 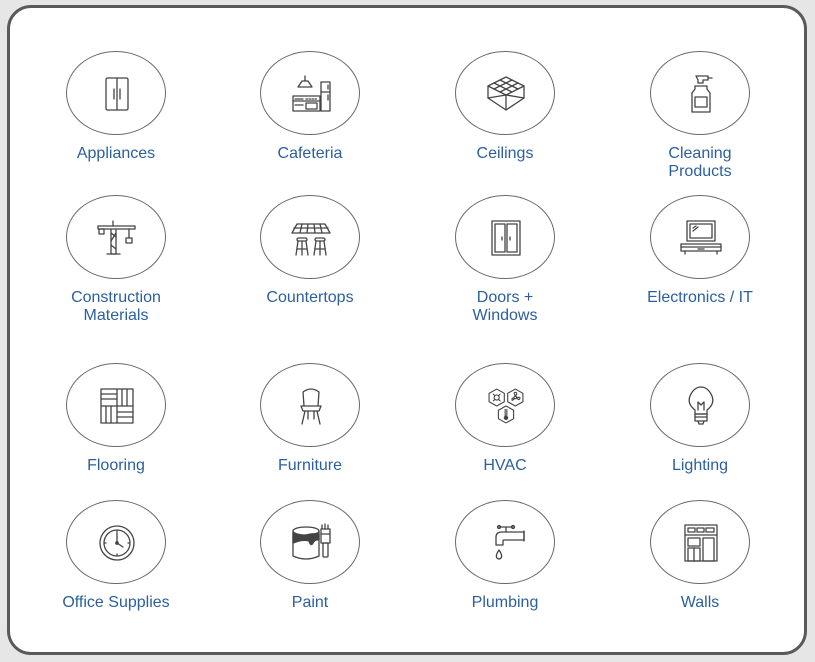 I want to click on category-lighting: Lighting, so click(x=700, y=438).